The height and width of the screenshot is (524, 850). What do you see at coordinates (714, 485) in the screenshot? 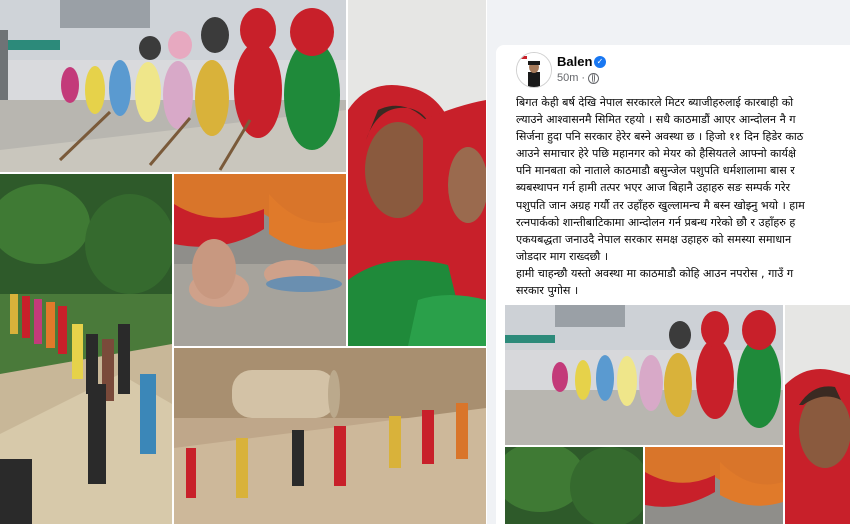
I see `post-photo-feet` at bounding box center [714, 485].